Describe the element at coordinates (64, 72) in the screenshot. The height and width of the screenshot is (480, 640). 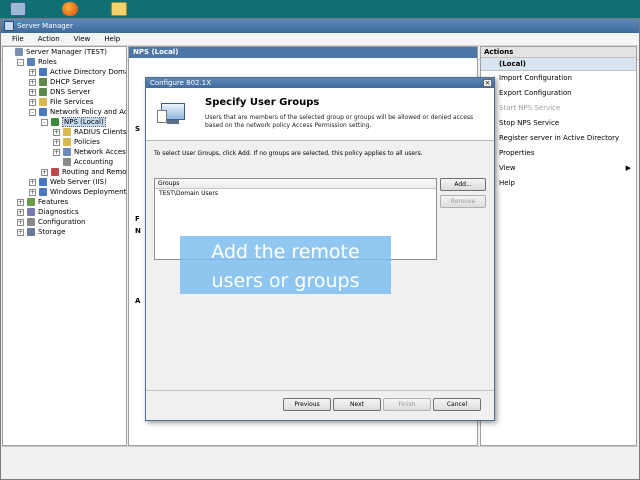
I see `tree-item: + Active Directory Domain Se` at that location.